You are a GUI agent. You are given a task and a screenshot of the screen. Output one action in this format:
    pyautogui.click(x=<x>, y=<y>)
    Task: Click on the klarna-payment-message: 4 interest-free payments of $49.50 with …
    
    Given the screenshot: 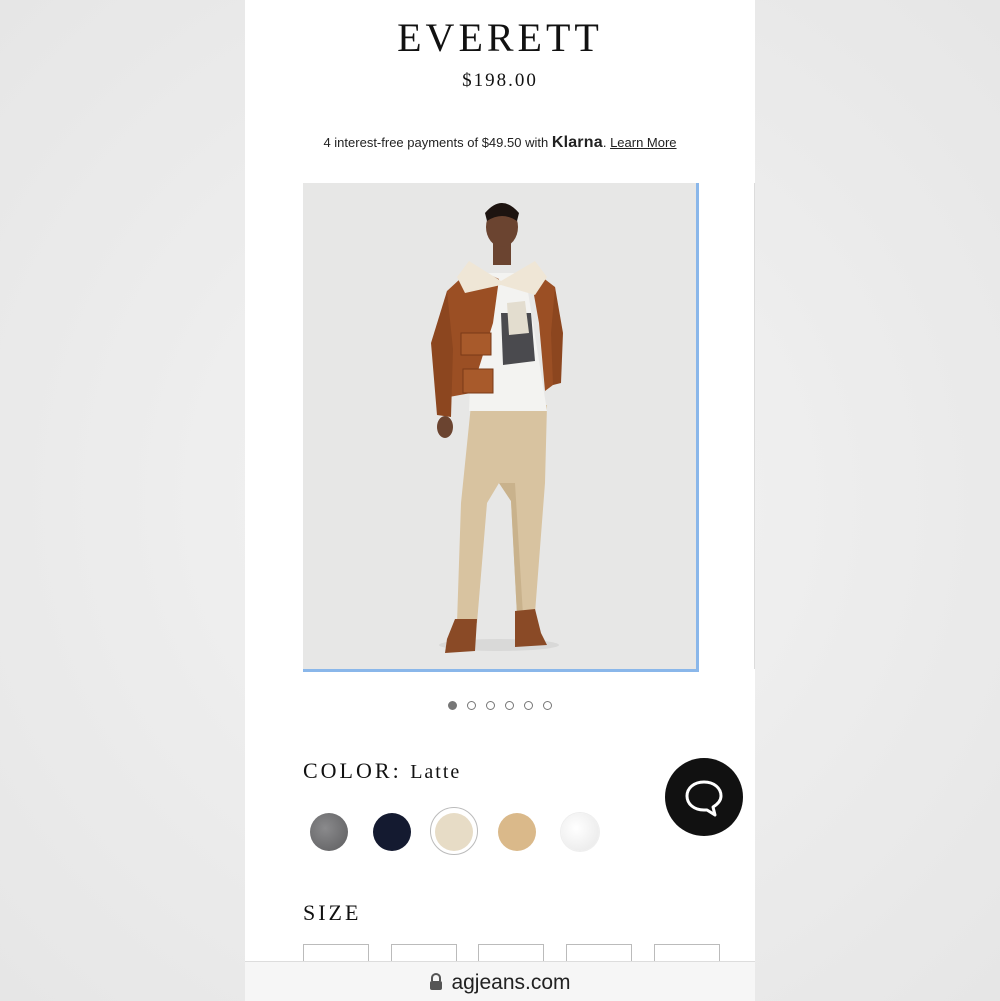 What is the action you would take?
    pyautogui.click(x=500, y=143)
    